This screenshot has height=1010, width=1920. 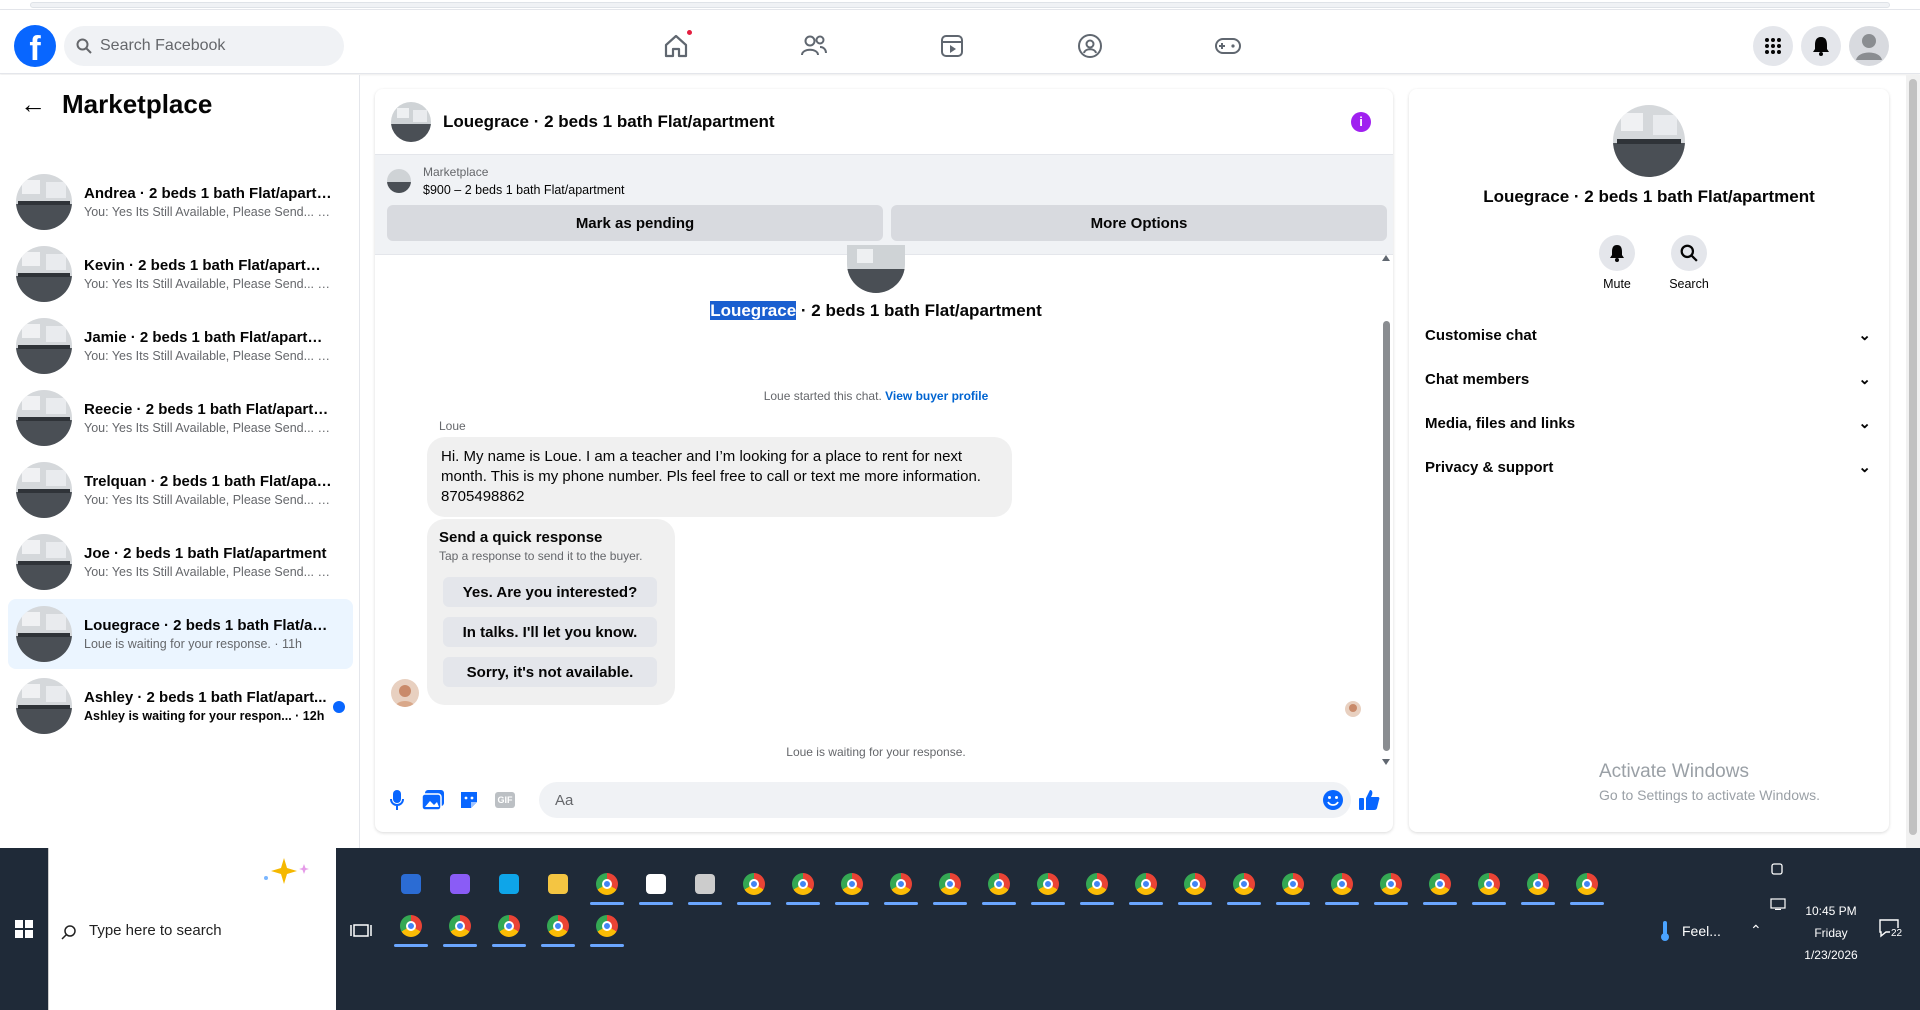 I want to click on gif-icon-label: GIF, so click(x=505, y=800).